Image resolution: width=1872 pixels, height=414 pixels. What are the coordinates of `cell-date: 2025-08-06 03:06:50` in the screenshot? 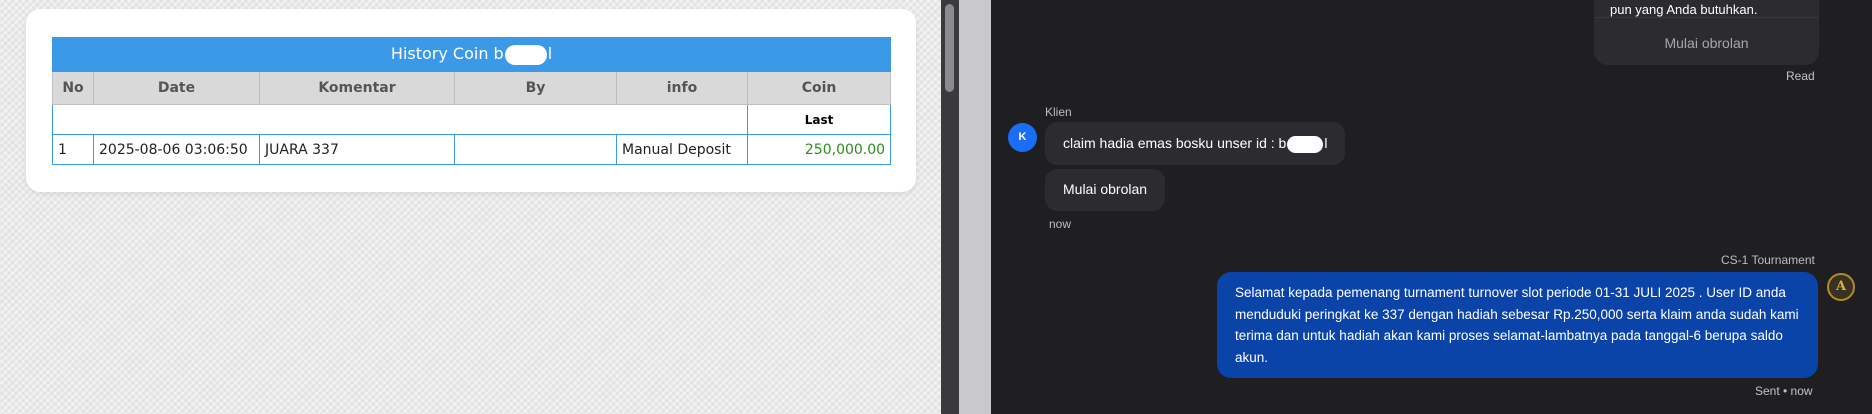 It's located at (176, 149).